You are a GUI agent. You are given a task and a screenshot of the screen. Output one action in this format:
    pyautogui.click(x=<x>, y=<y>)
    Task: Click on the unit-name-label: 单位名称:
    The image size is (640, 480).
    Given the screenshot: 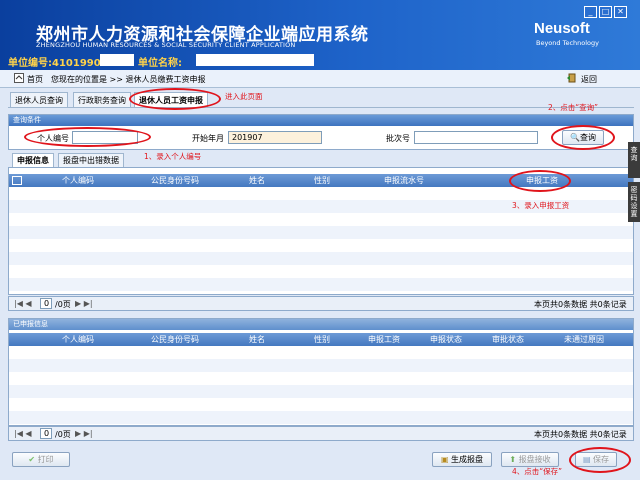 What is the action you would take?
    pyautogui.click(x=160, y=63)
    